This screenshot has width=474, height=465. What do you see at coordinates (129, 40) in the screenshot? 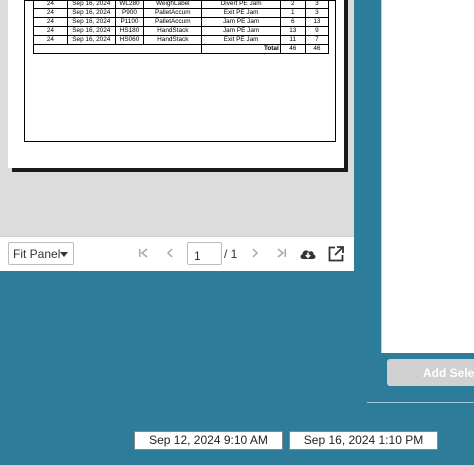
I see `table-cell-device: HS060` at bounding box center [129, 40].